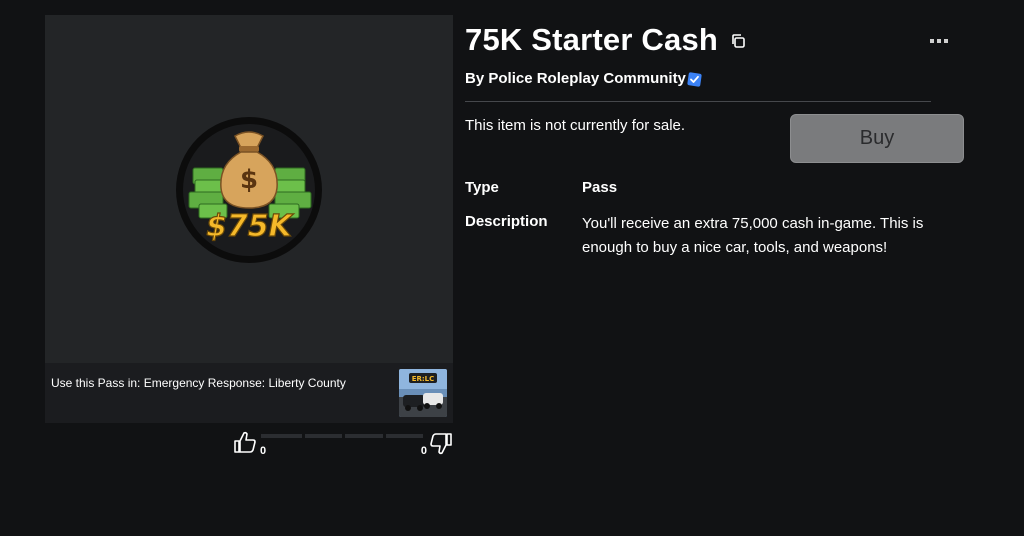 The image size is (1024, 536). Describe the element at coordinates (592, 39) in the screenshot. I see `item-title: 75K Starter Cash` at that location.